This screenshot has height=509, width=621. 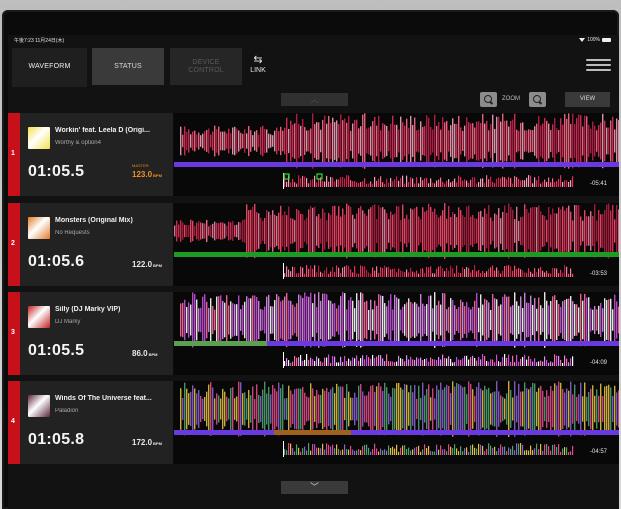 I want to click on deck-number-label: 1, so click(x=13, y=153).